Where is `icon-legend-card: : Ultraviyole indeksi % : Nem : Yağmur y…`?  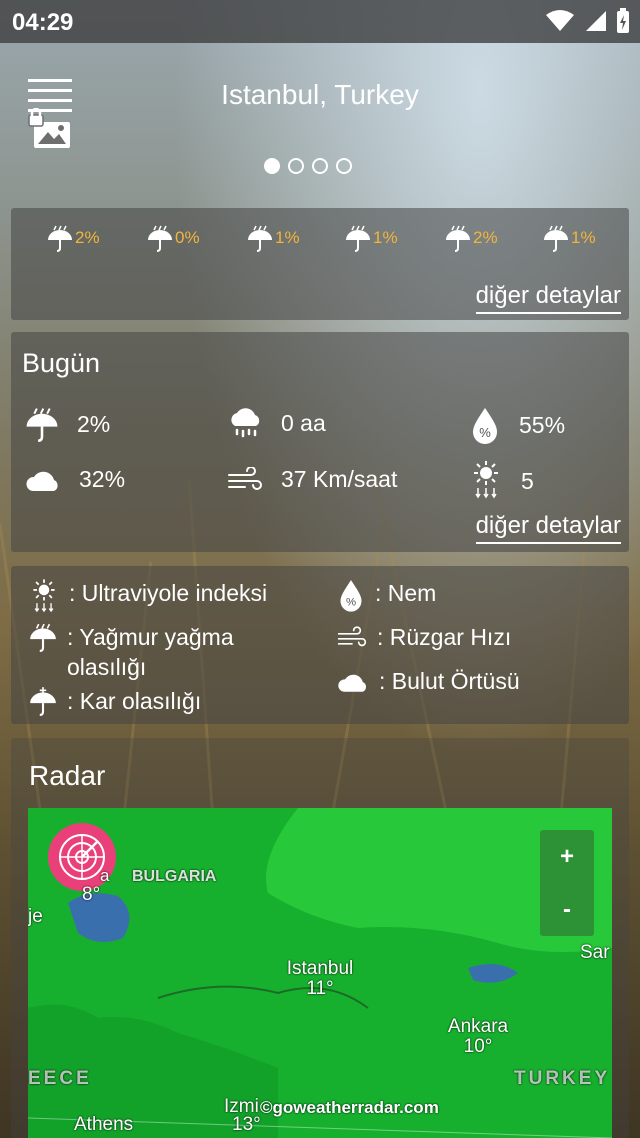 icon-legend-card: : Ultraviyole indeksi % : Nem : Yağmur y… is located at coordinates (320, 645).